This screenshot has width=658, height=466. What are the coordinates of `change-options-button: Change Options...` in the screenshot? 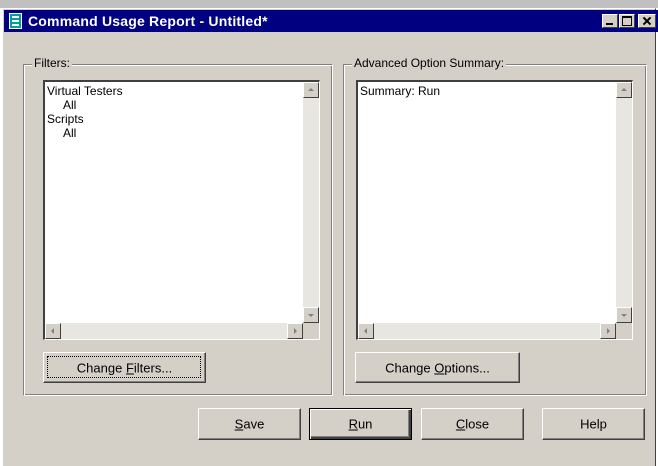 It's located at (437, 367).